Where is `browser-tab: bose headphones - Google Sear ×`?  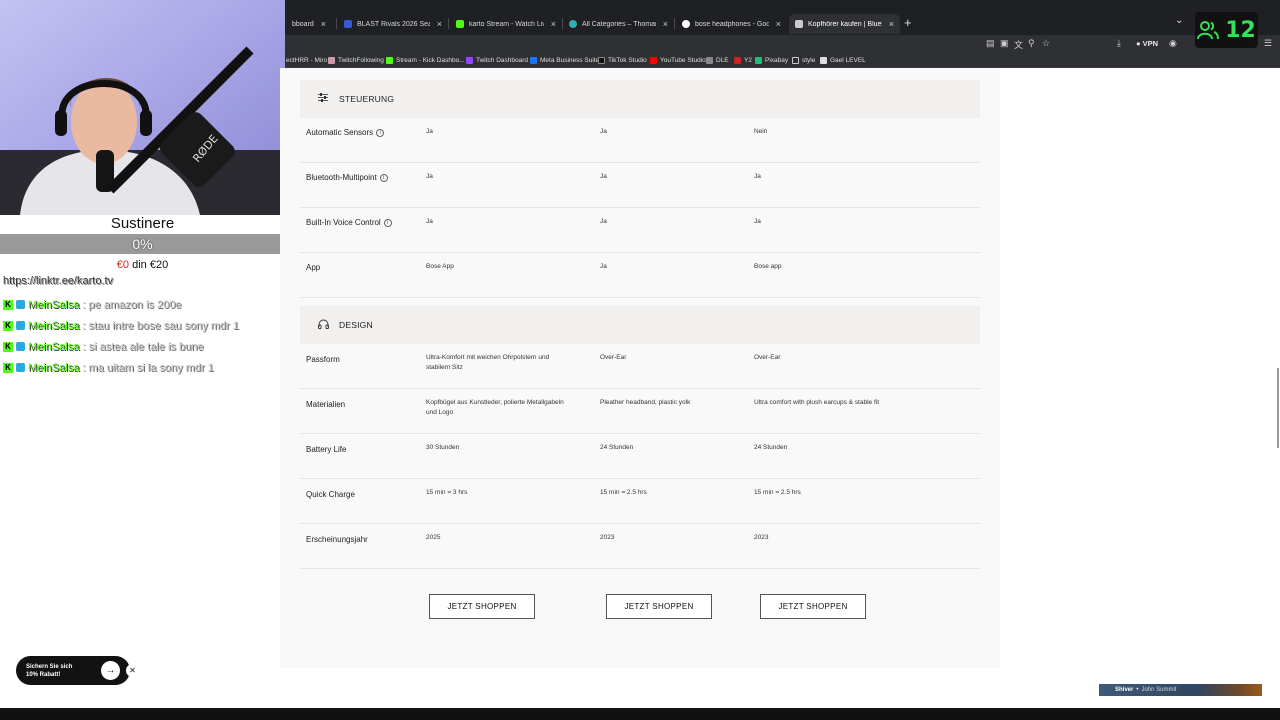
browser-tab: bose headphones - Google Sear × is located at coordinates (731, 24).